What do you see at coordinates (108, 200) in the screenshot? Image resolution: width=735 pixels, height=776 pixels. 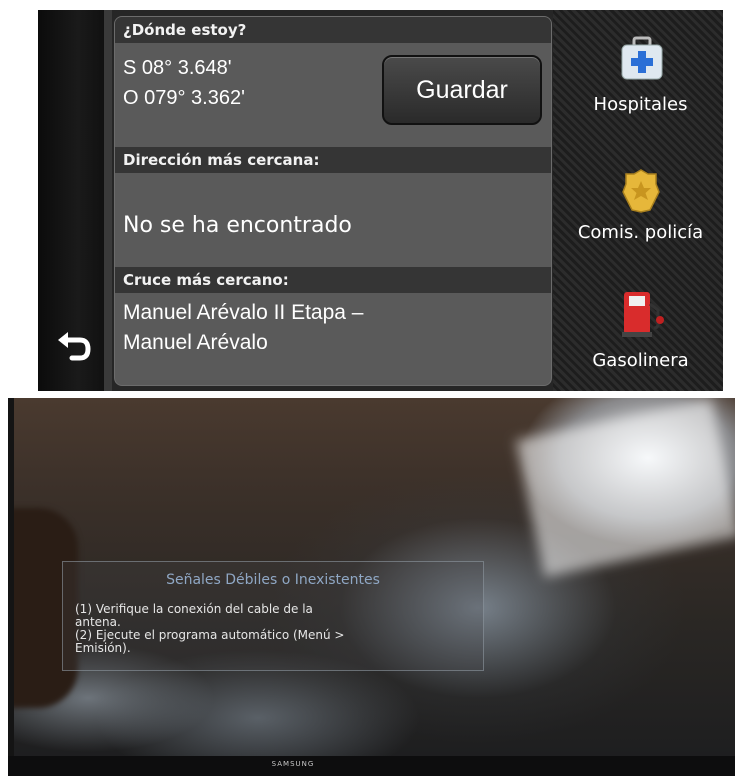 I see `left-bar-edge` at bounding box center [108, 200].